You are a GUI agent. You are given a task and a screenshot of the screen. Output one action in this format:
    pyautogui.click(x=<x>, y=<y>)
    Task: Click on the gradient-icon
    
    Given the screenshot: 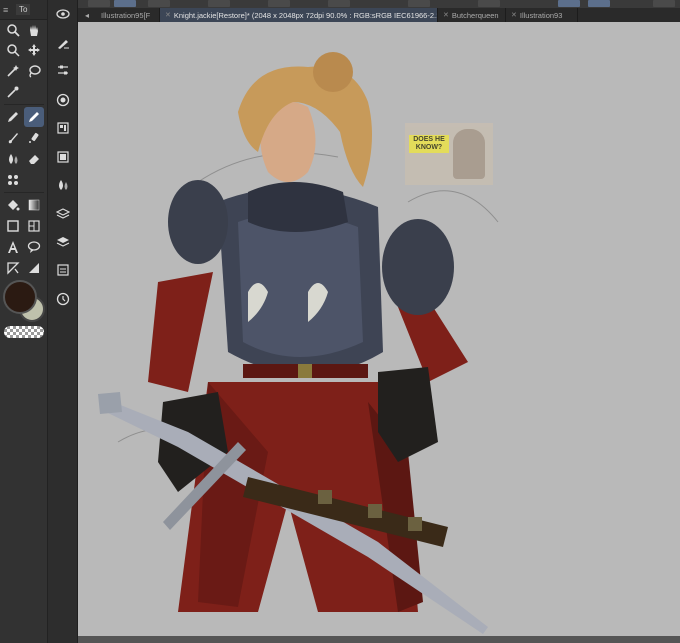 What is the action you would take?
    pyautogui.click(x=34, y=205)
    